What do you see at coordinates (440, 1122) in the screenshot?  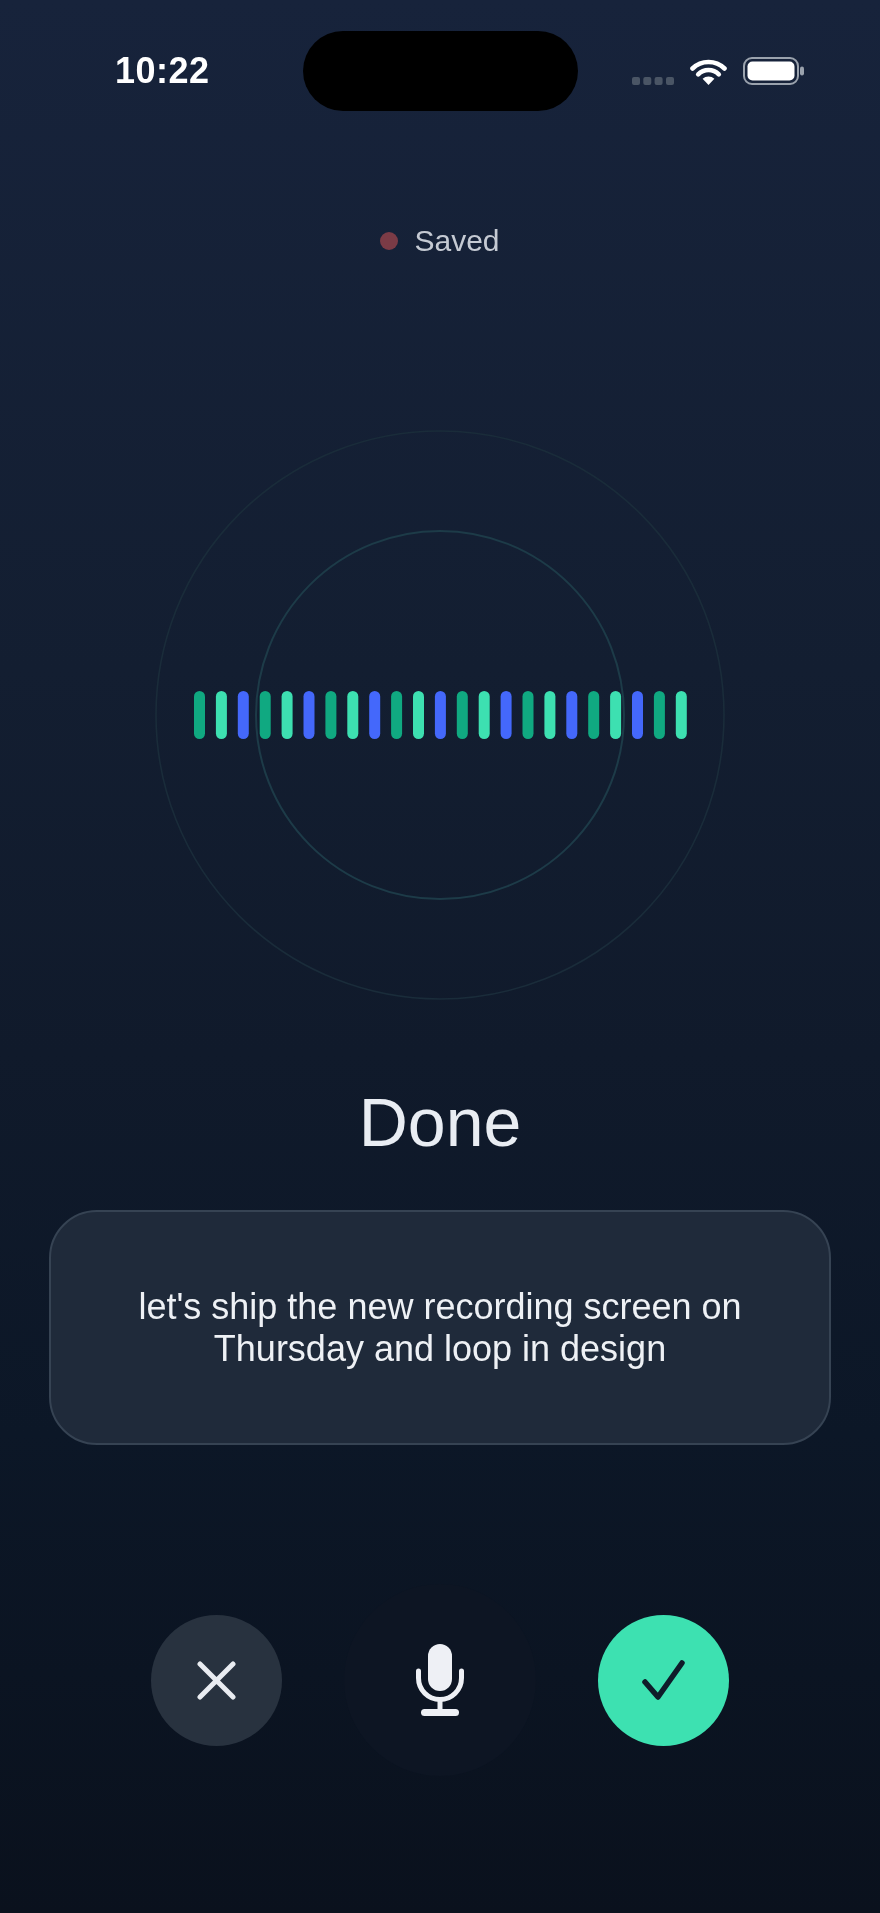 I see `status-title: Done` at bounding box center [440, 1122].